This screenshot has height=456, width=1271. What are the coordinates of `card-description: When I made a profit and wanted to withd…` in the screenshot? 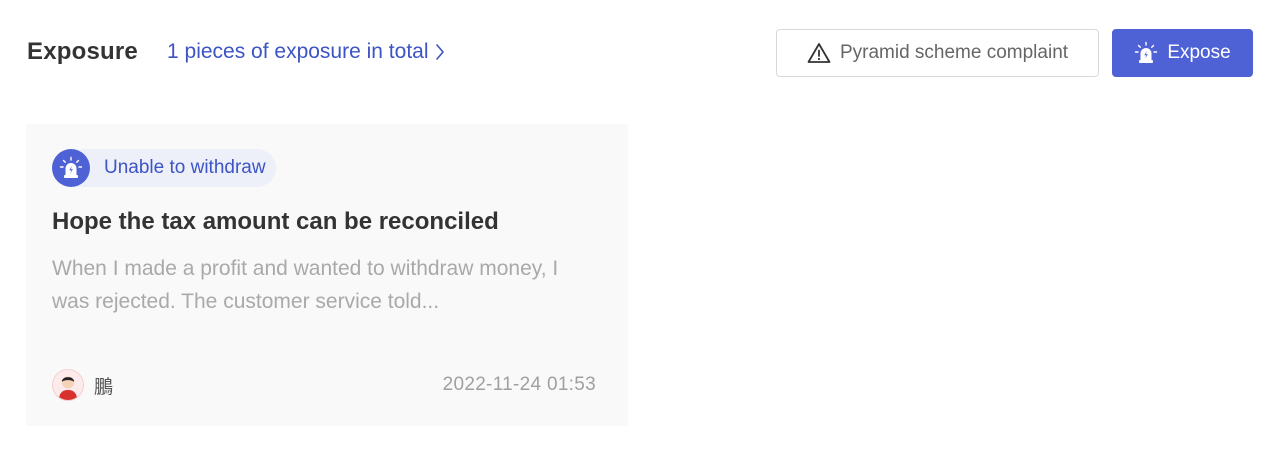 It's located at (305, 285).